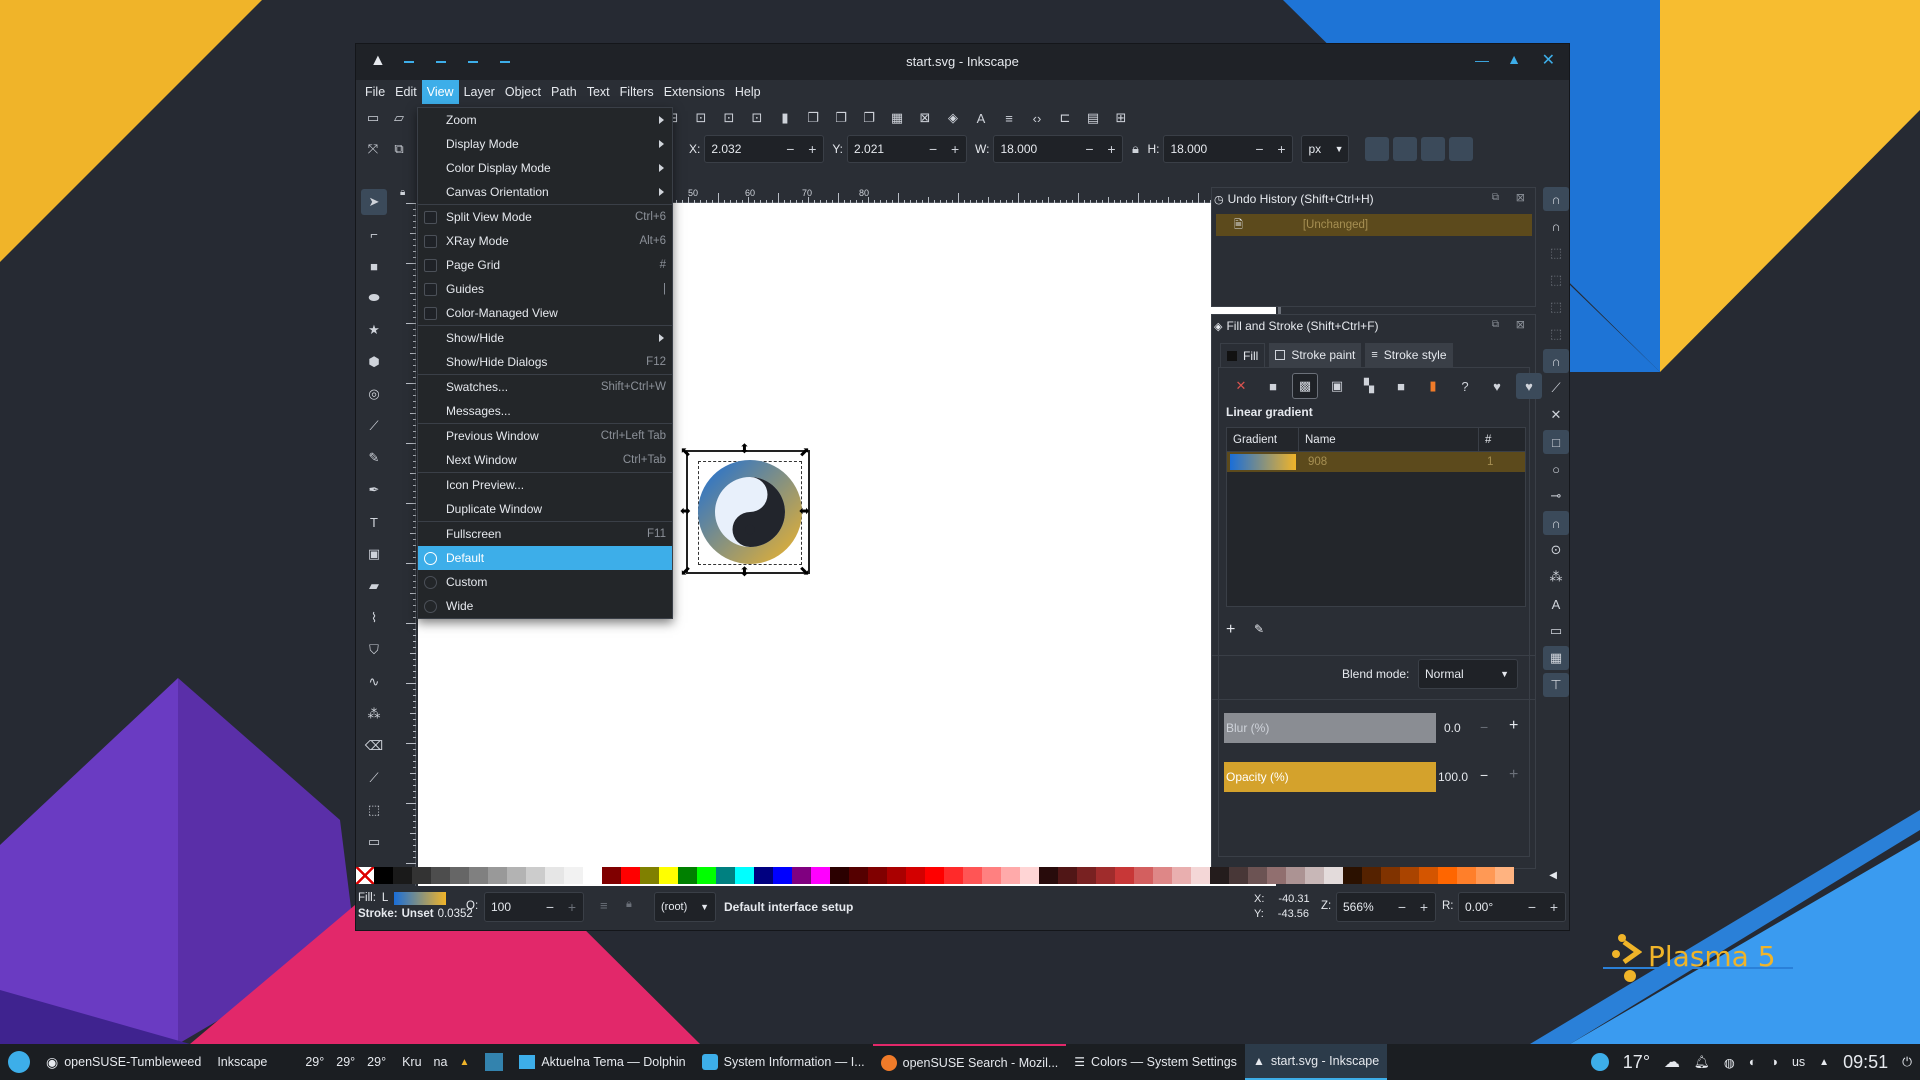 The image size is (1920, 1080). I want to click on network-icon: ◍, so click(1729, 1062).